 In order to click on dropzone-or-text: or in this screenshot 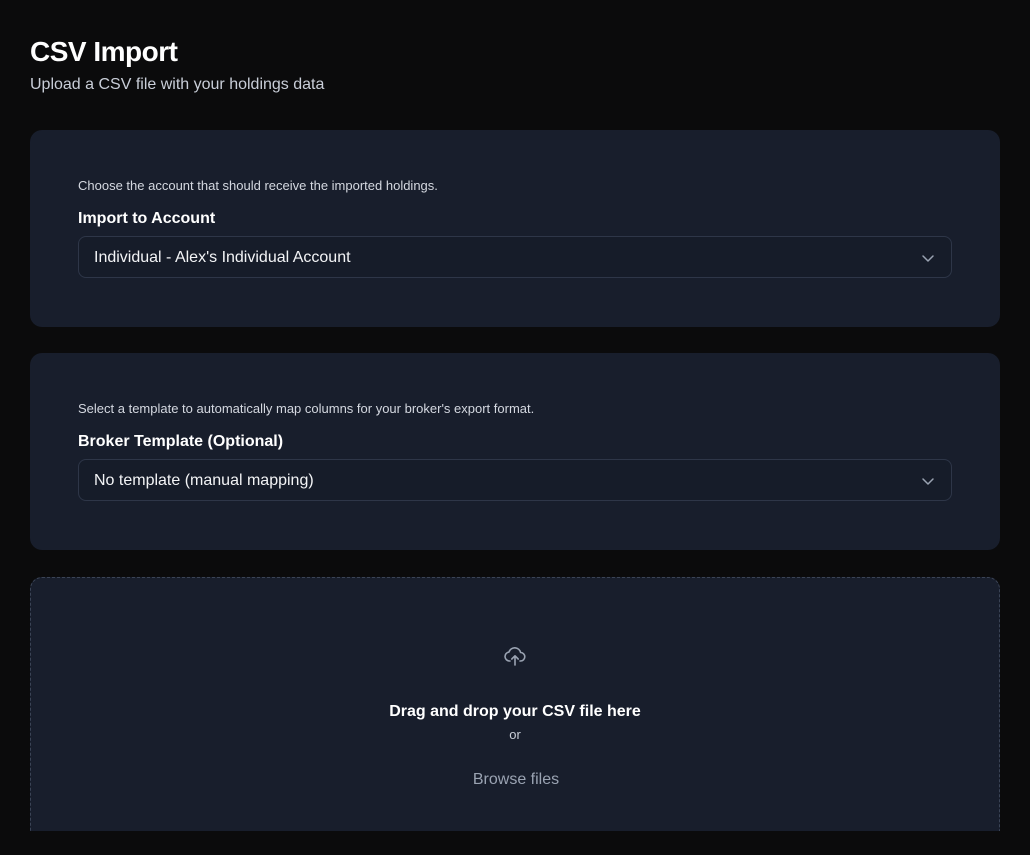, I will do `click(515, 734)`.